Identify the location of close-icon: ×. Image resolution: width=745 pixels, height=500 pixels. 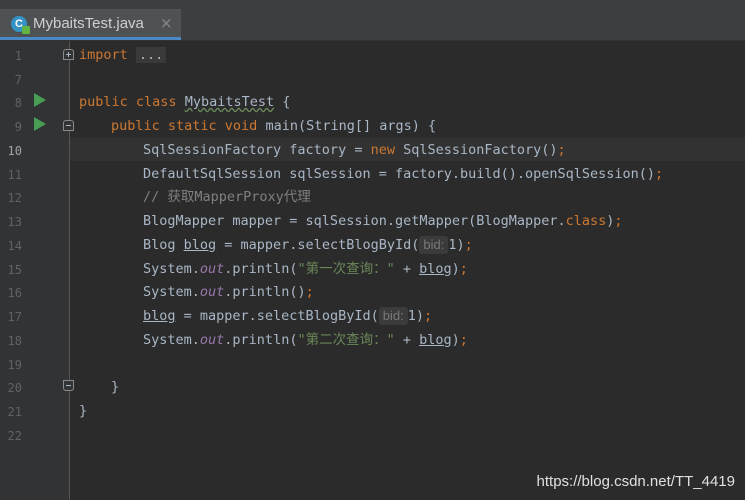
(166, 23).